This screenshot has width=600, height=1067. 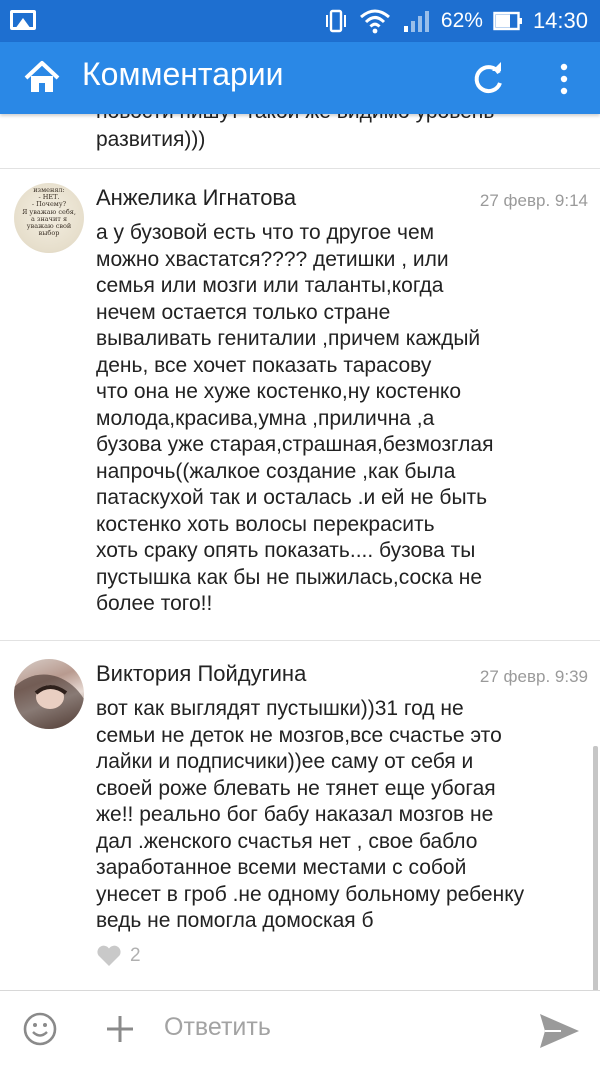 What do you see at coordinates (109, 955) in the screenshot?
I see `heart-icon` at bounding box center [109, 955].